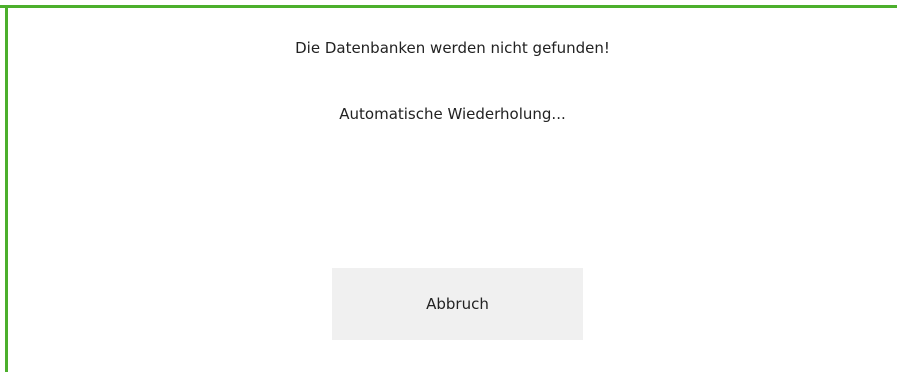 The image size is (897, 372). I want to click on error-message: Die Datenbanken werden nicht gefunden!, so click(452, 48).